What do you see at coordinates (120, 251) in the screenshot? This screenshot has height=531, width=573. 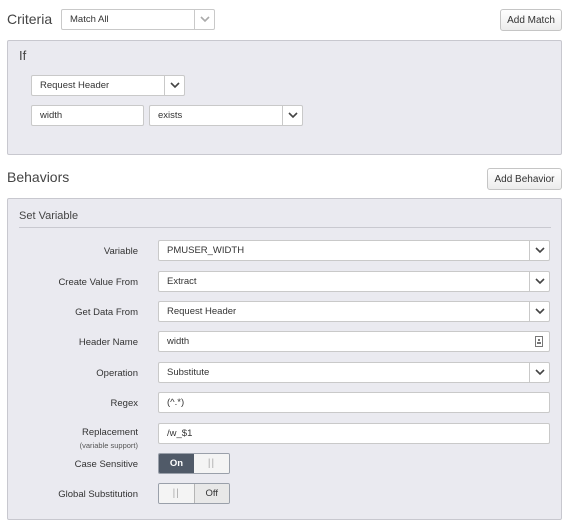 I see `variable-label: Variable` at bounding box center [120, 251].